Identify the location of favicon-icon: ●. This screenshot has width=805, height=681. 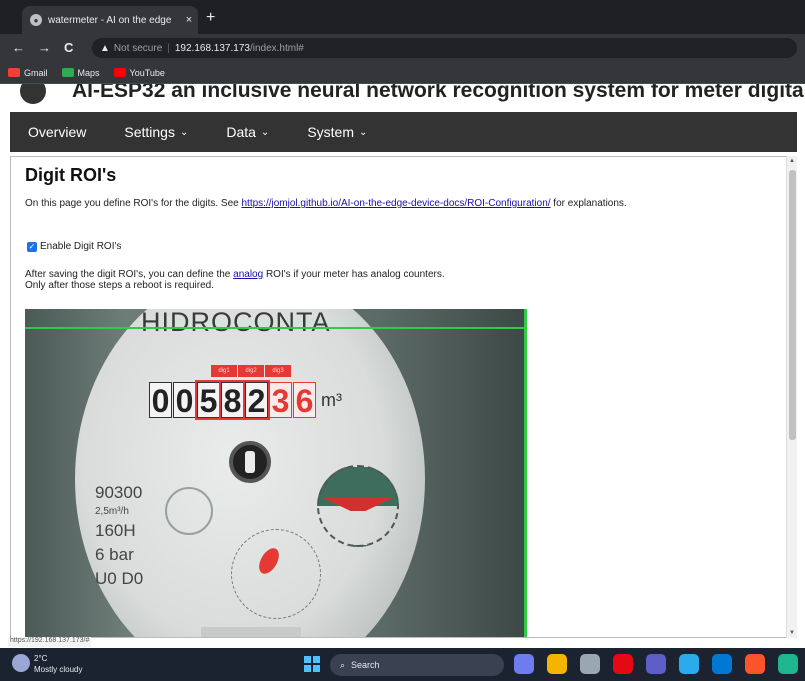
(36, 20).